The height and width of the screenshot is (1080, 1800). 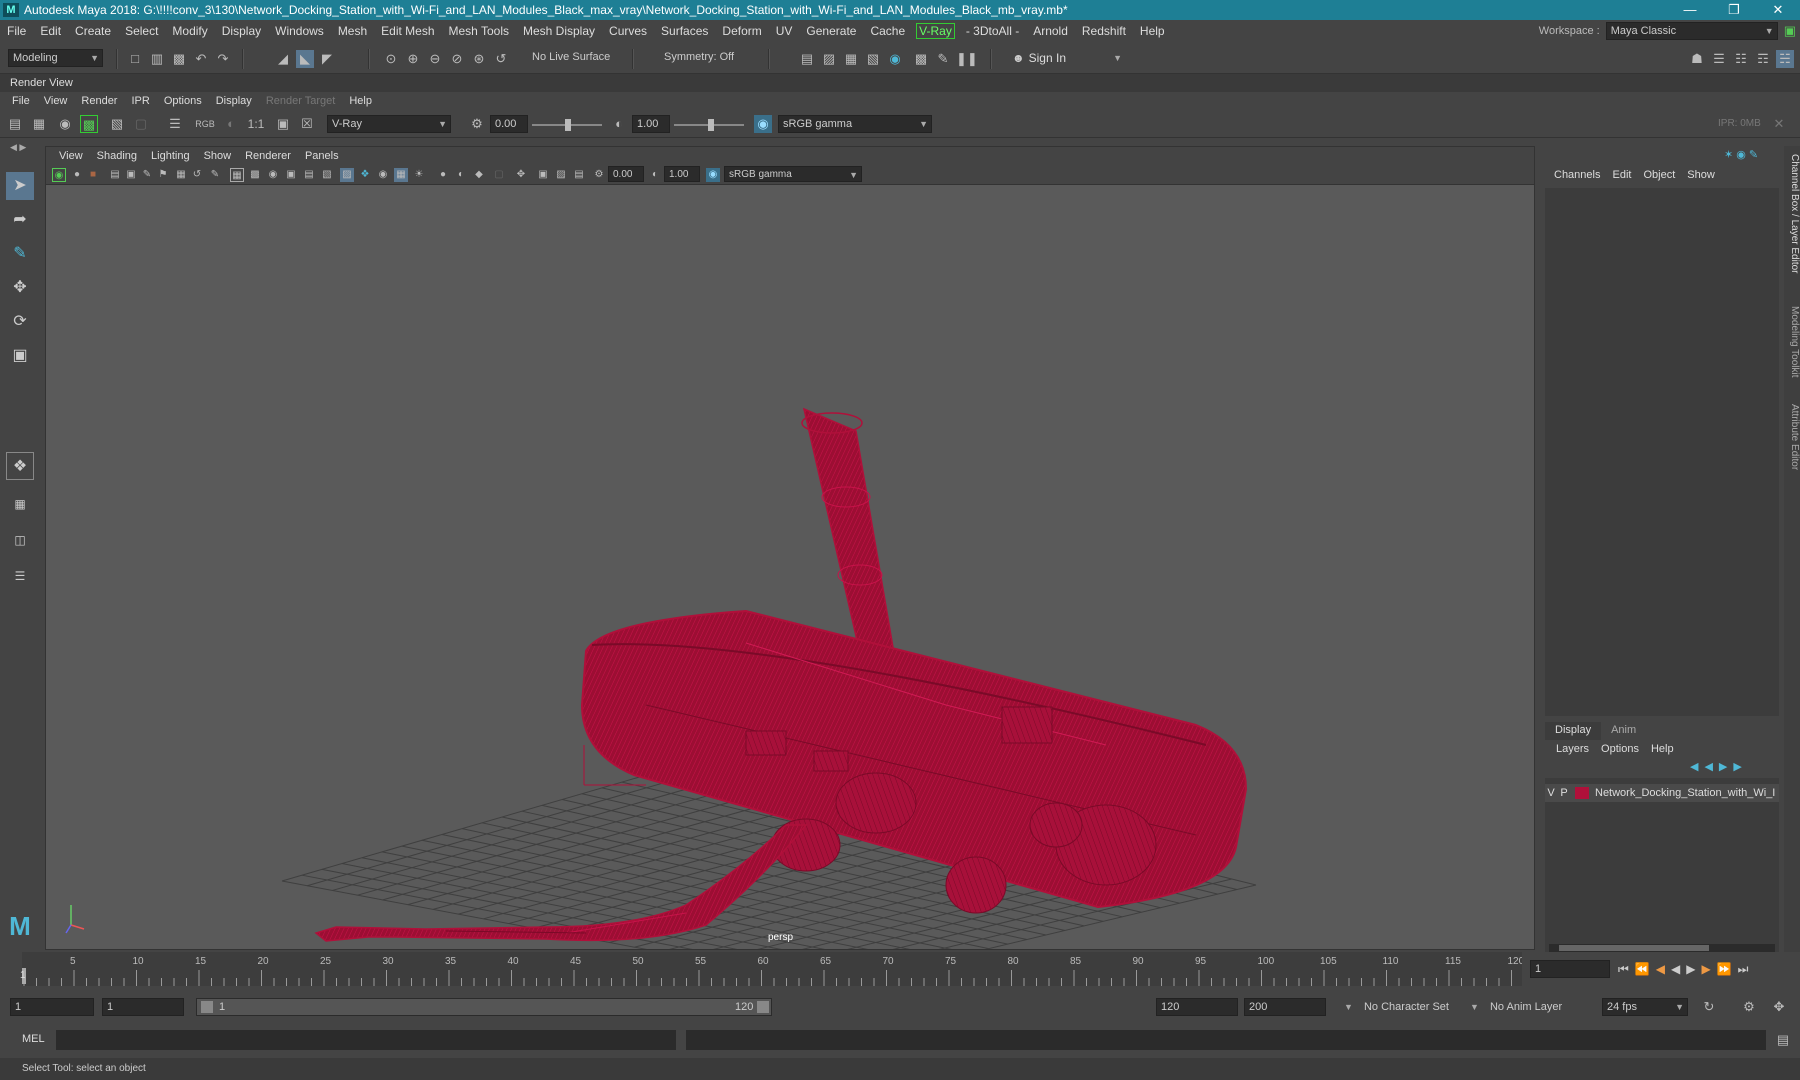 I want to click on end-time-field: 200, so click(x=1285, y=1007).